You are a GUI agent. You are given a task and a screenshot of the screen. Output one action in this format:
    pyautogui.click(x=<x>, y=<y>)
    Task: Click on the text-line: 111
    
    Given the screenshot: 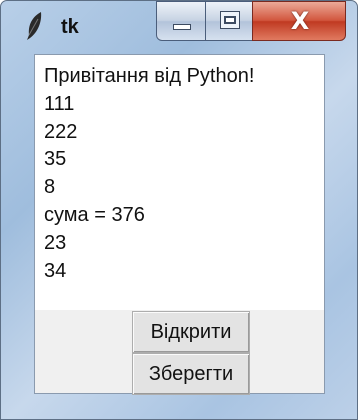 What is the action you would take?
    pyautogui.click(x=59, y=103)
    